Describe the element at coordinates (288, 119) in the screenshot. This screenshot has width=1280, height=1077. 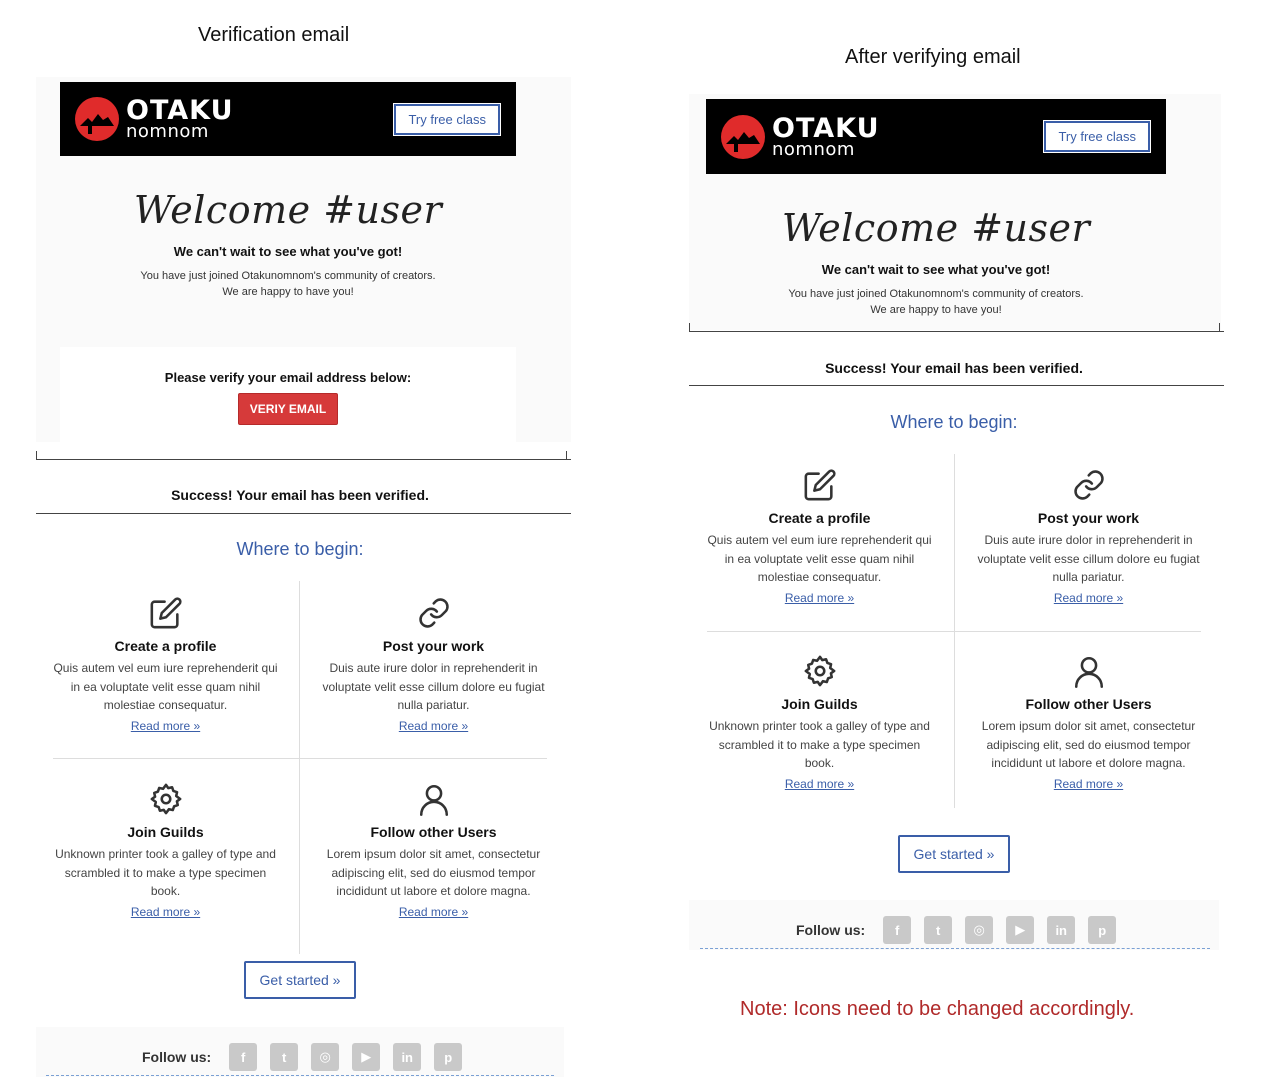
I see `email-header: OTAKU nomnom Try free class` at that location.